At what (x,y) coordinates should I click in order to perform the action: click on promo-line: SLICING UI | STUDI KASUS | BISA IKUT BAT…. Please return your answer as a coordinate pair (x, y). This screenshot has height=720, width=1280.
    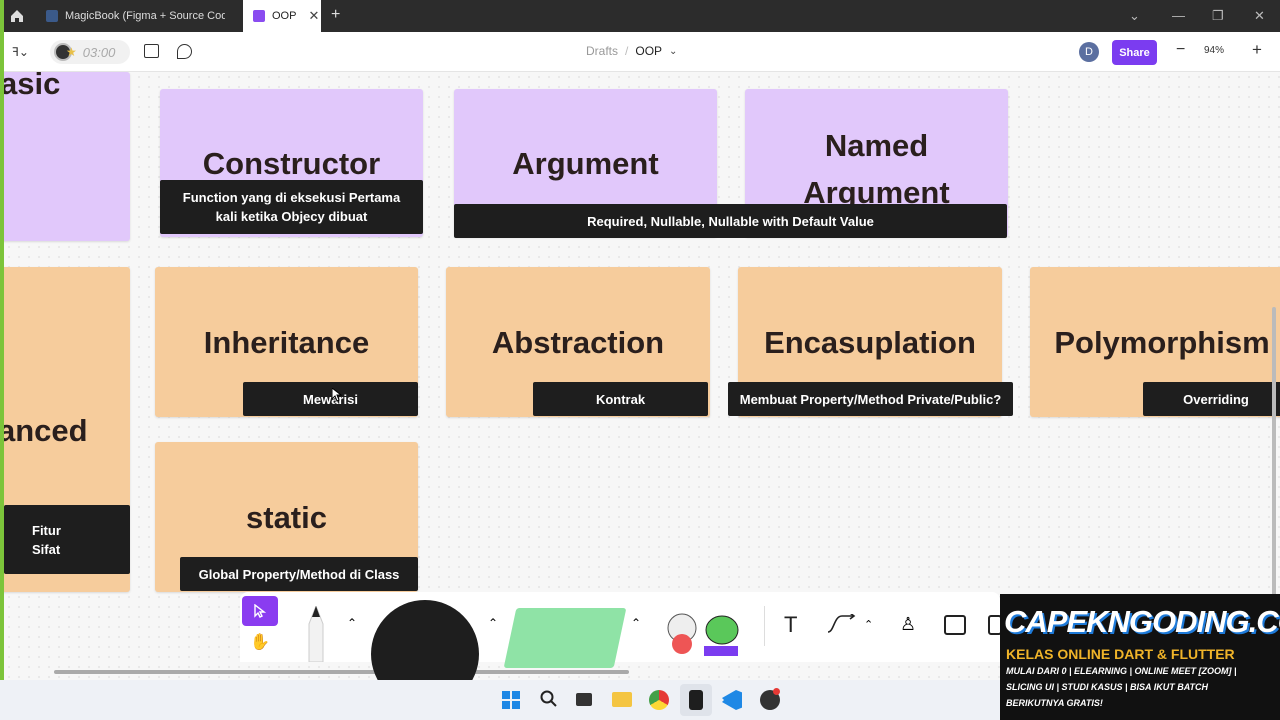
    Looking at the image, I should click on (1107, 687).